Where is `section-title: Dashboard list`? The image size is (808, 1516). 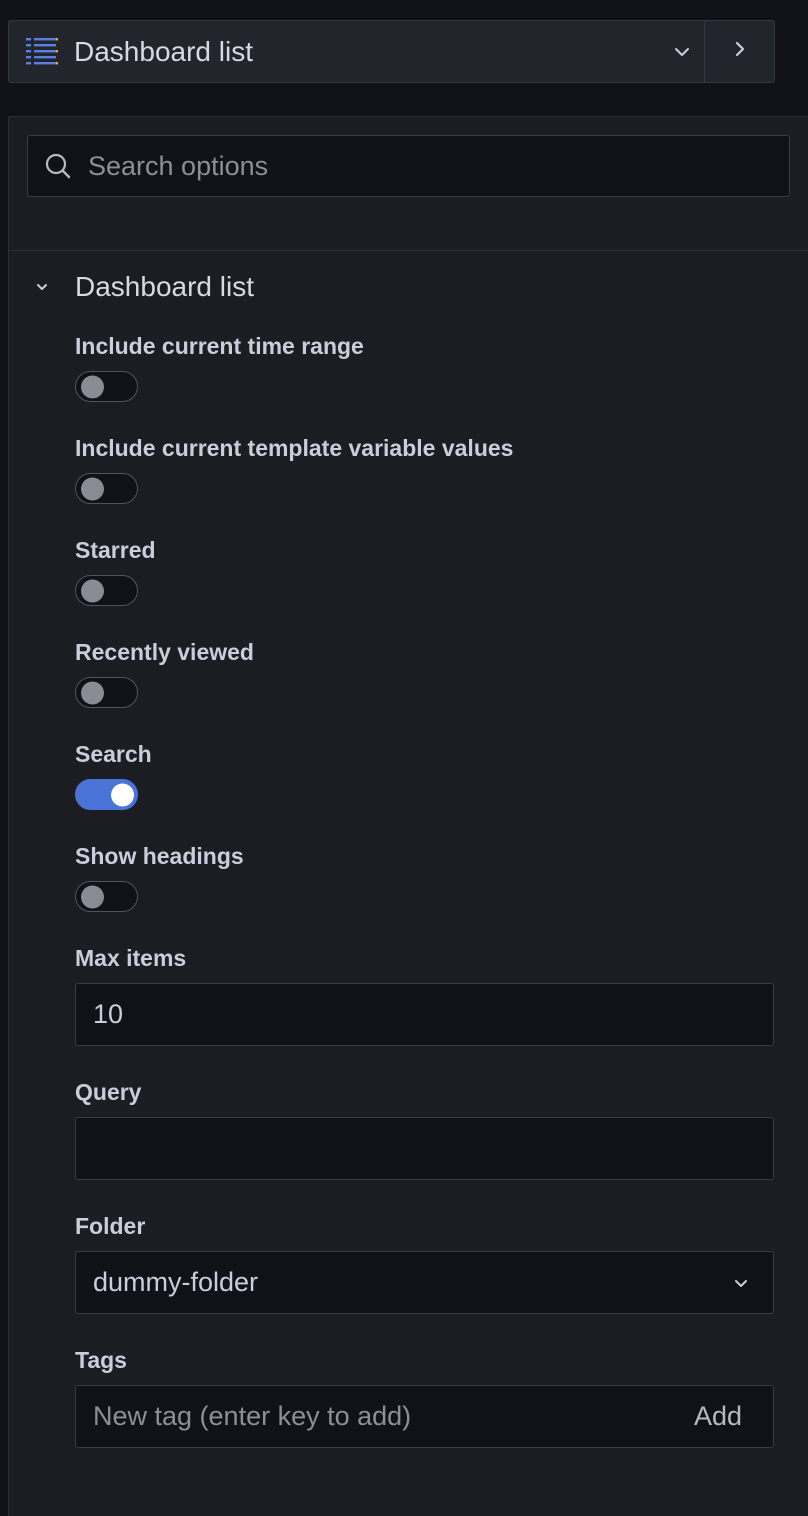
section-title: Dashboard list is located at coordinates (164, 286).